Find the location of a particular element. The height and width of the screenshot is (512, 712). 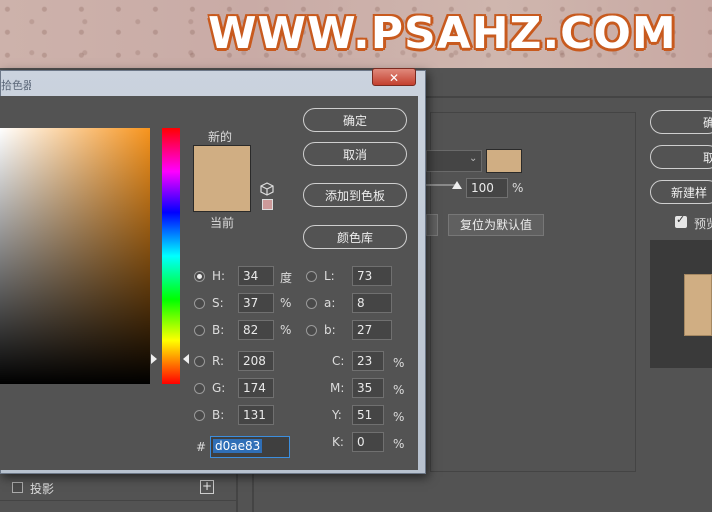

radio-lab-b is located at coordinates (311, 330).